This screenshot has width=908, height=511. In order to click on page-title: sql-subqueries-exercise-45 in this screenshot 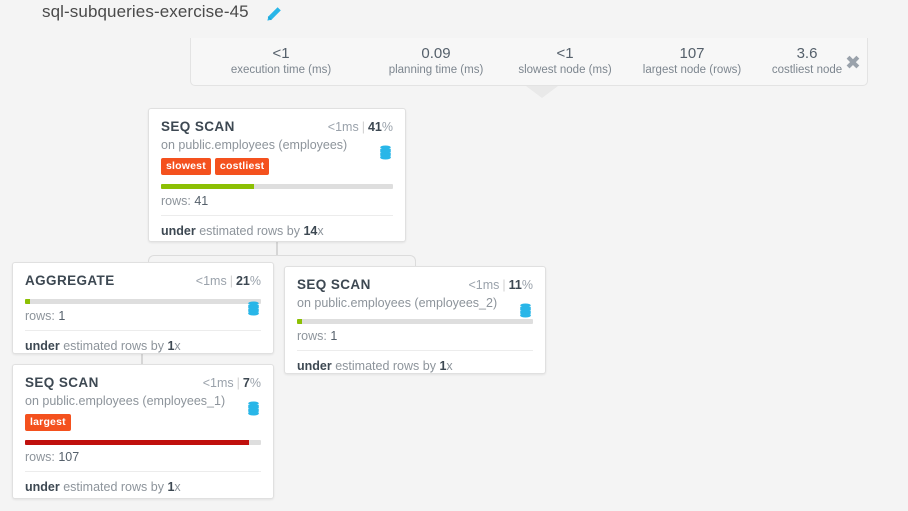, I will do `click(145, 11)`.